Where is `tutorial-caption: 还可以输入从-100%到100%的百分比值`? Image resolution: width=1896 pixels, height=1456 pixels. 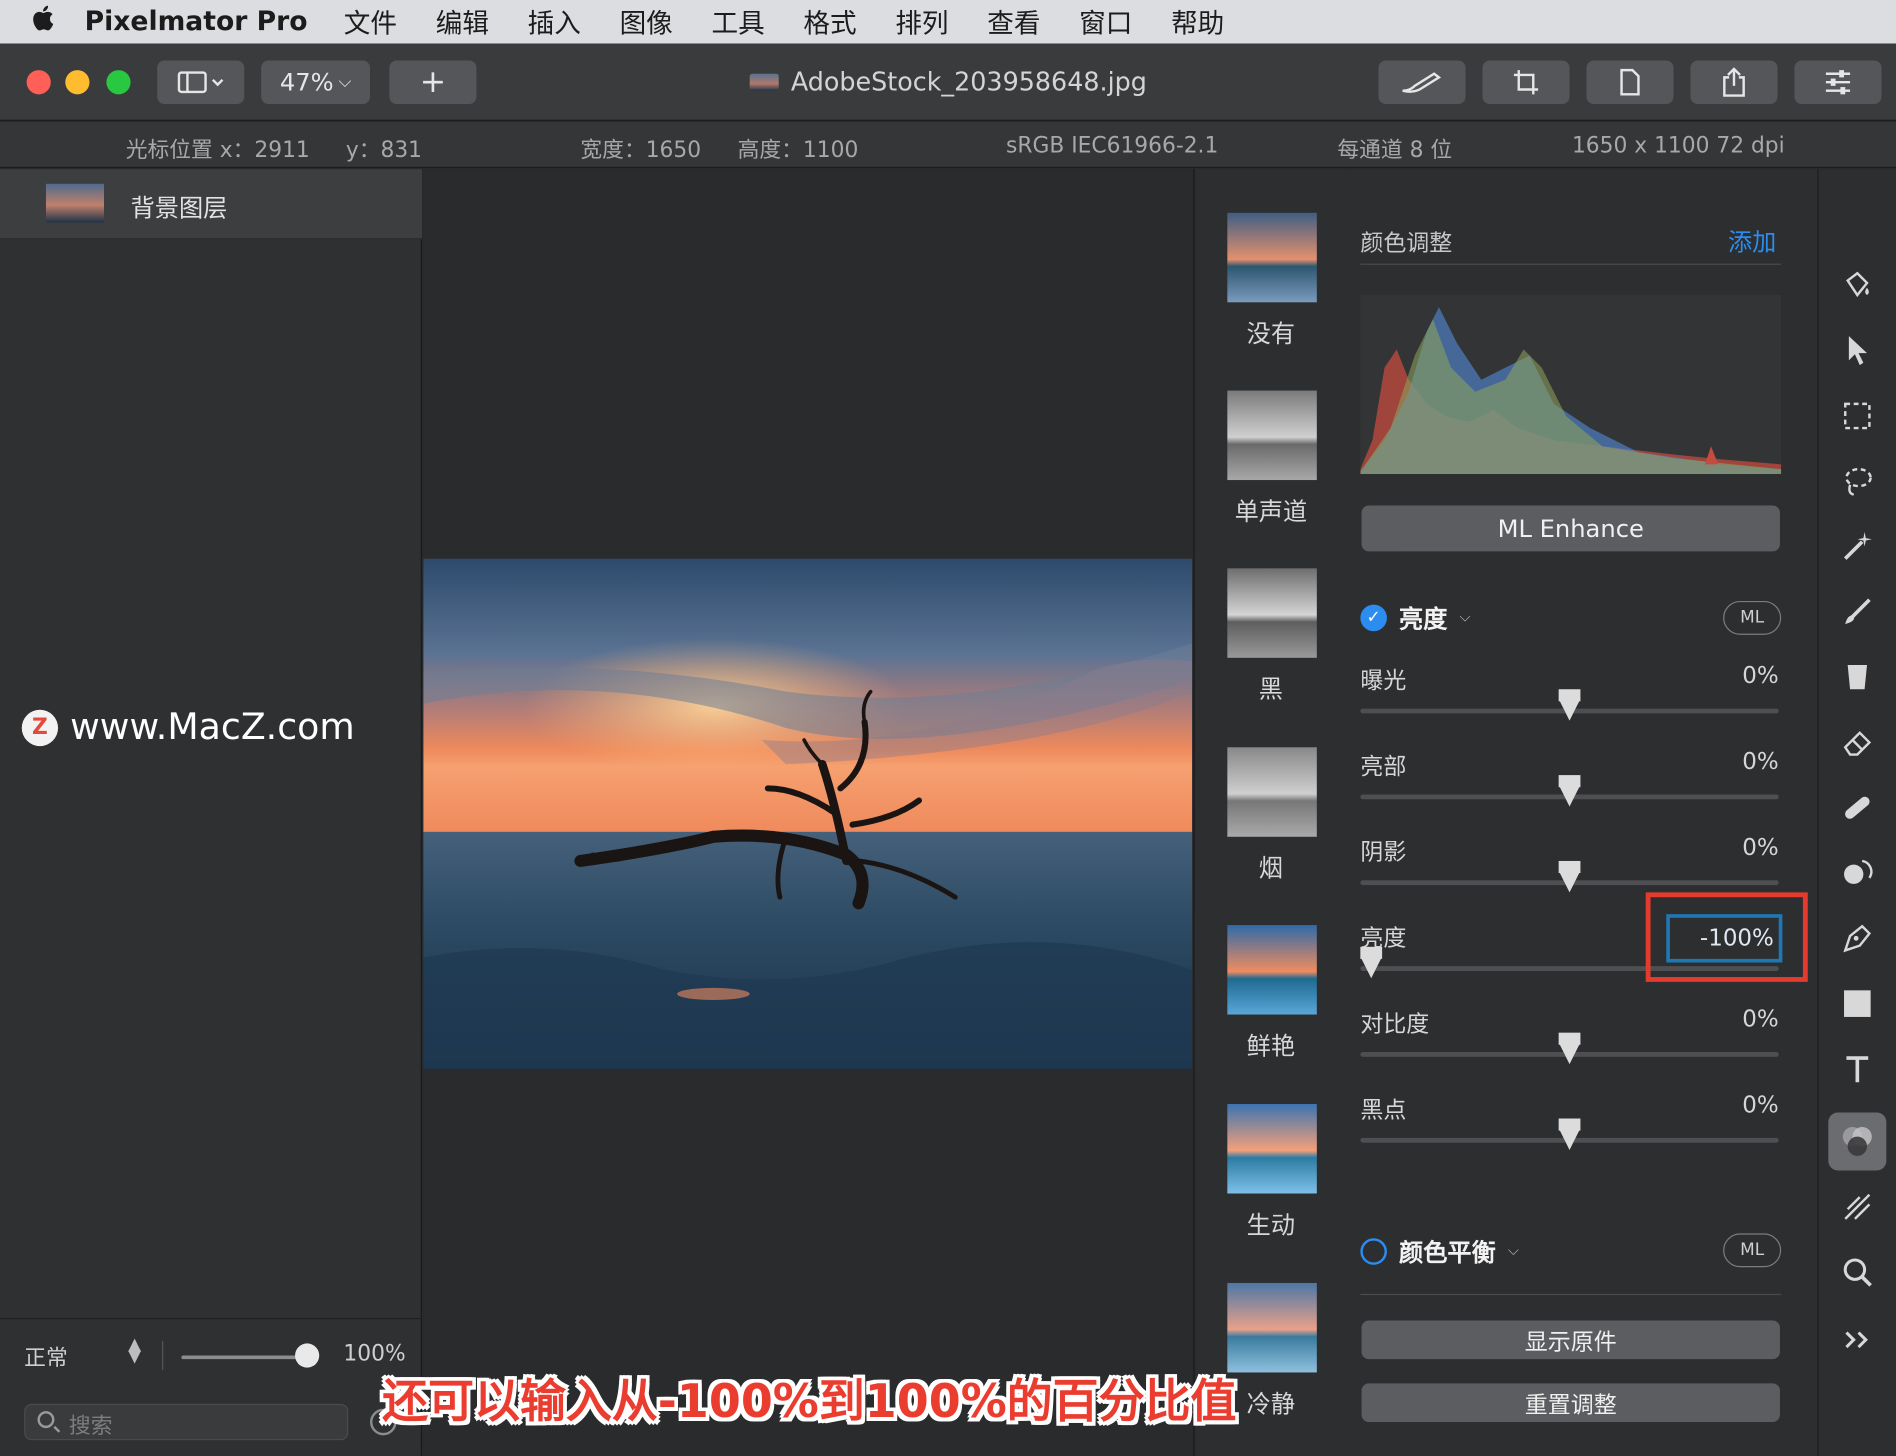
tutorial-caption: 还可以输入从-100%到100%的百分比值 is located at coordinates (809, 1401).